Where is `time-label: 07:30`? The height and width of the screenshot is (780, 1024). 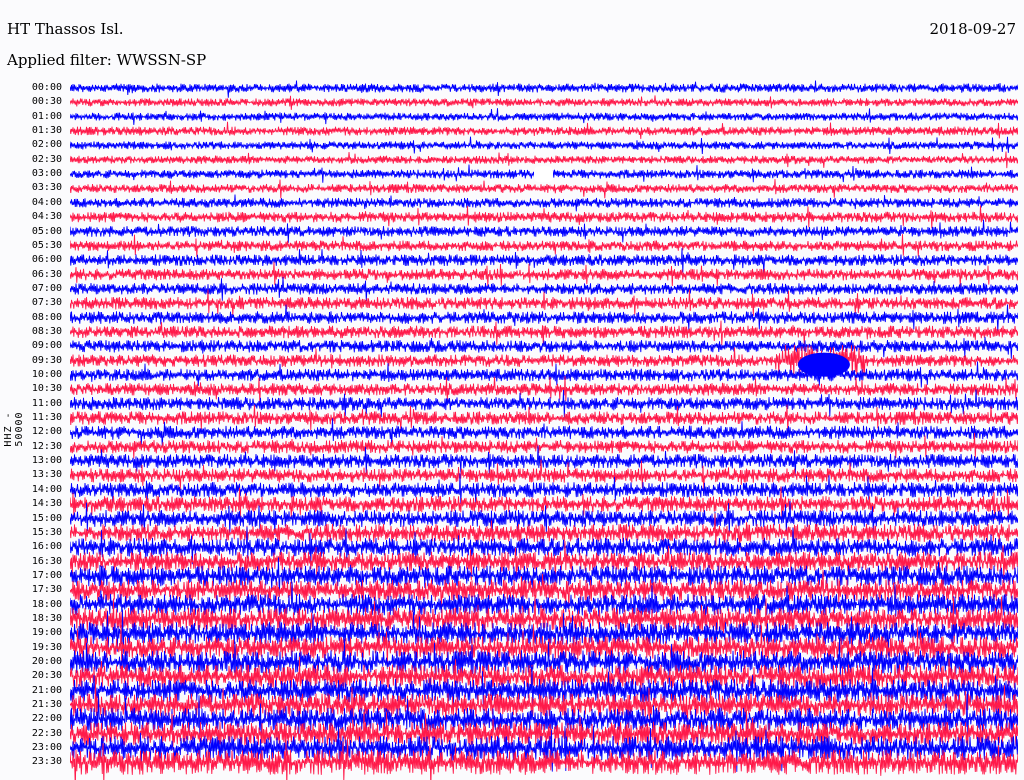
time-label: 07:30 is located at coordinates (46, 303).